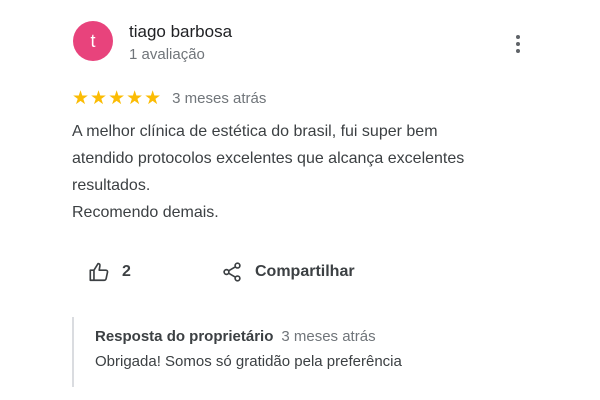 Image resolution: width=600 pixels, height=400 pixels. Describe the element at coordinates (180, 32) in the screenshot. I see `reviewer-name: tiago barbosa` at that location.